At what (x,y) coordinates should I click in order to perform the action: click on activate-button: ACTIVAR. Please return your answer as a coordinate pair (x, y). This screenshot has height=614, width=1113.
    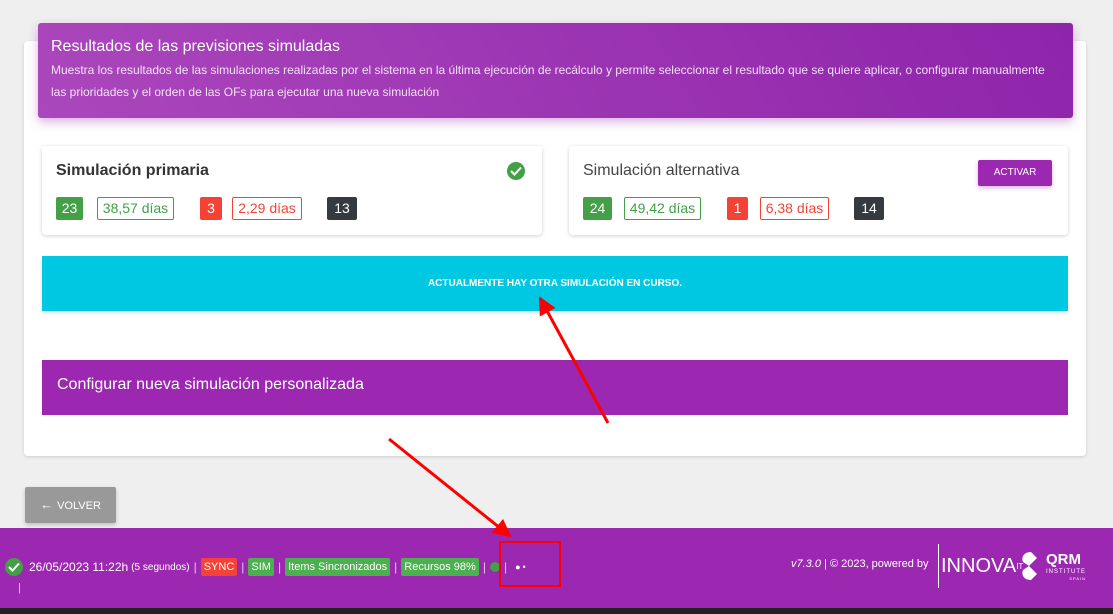
    Looking at the image, I should click on (1015, 173).